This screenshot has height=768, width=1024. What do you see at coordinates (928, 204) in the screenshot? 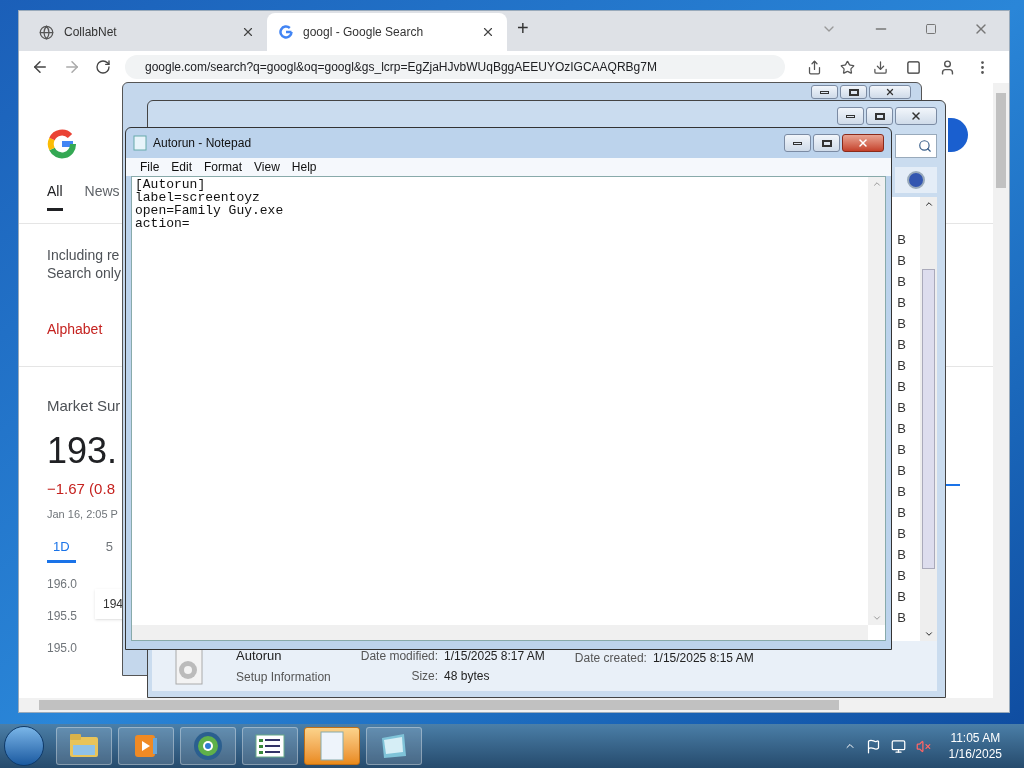
I see `scroll-up-icon` at bounding box center [928, 204].